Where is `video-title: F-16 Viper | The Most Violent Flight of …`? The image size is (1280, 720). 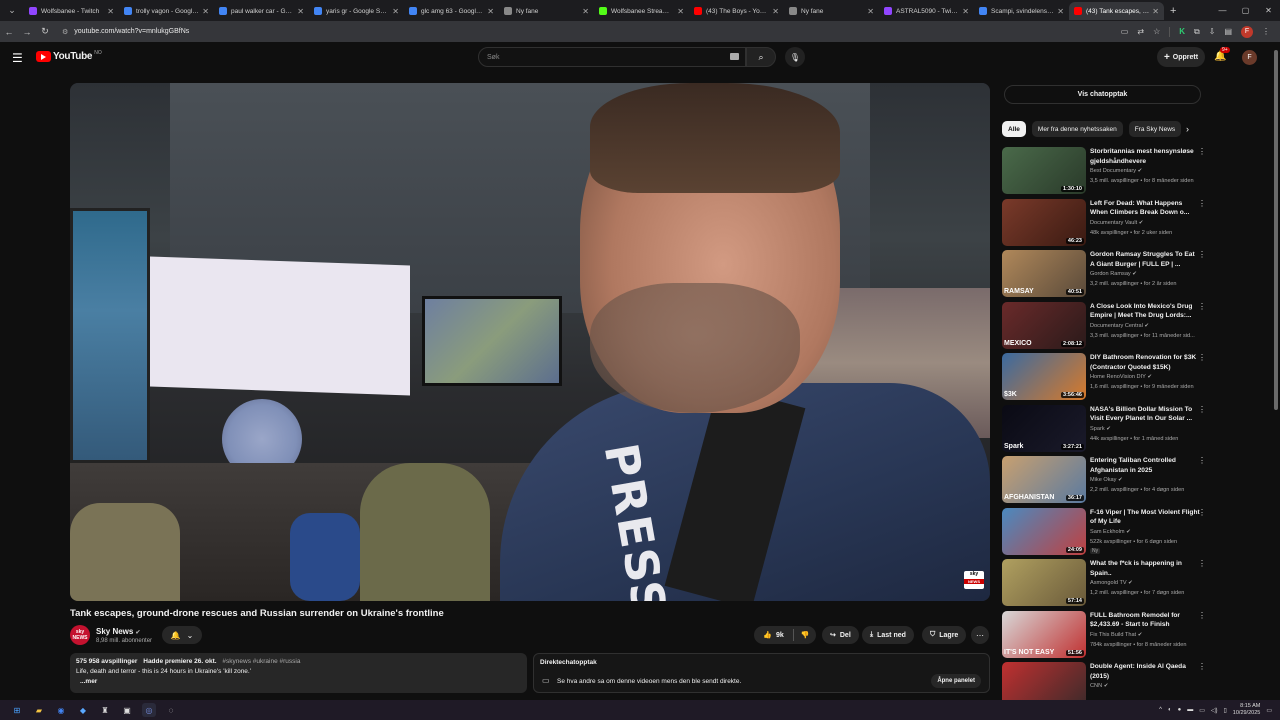
video-title: F-16 Viper | The Most Violent Flight of … is located at coordinates (1145, 517).